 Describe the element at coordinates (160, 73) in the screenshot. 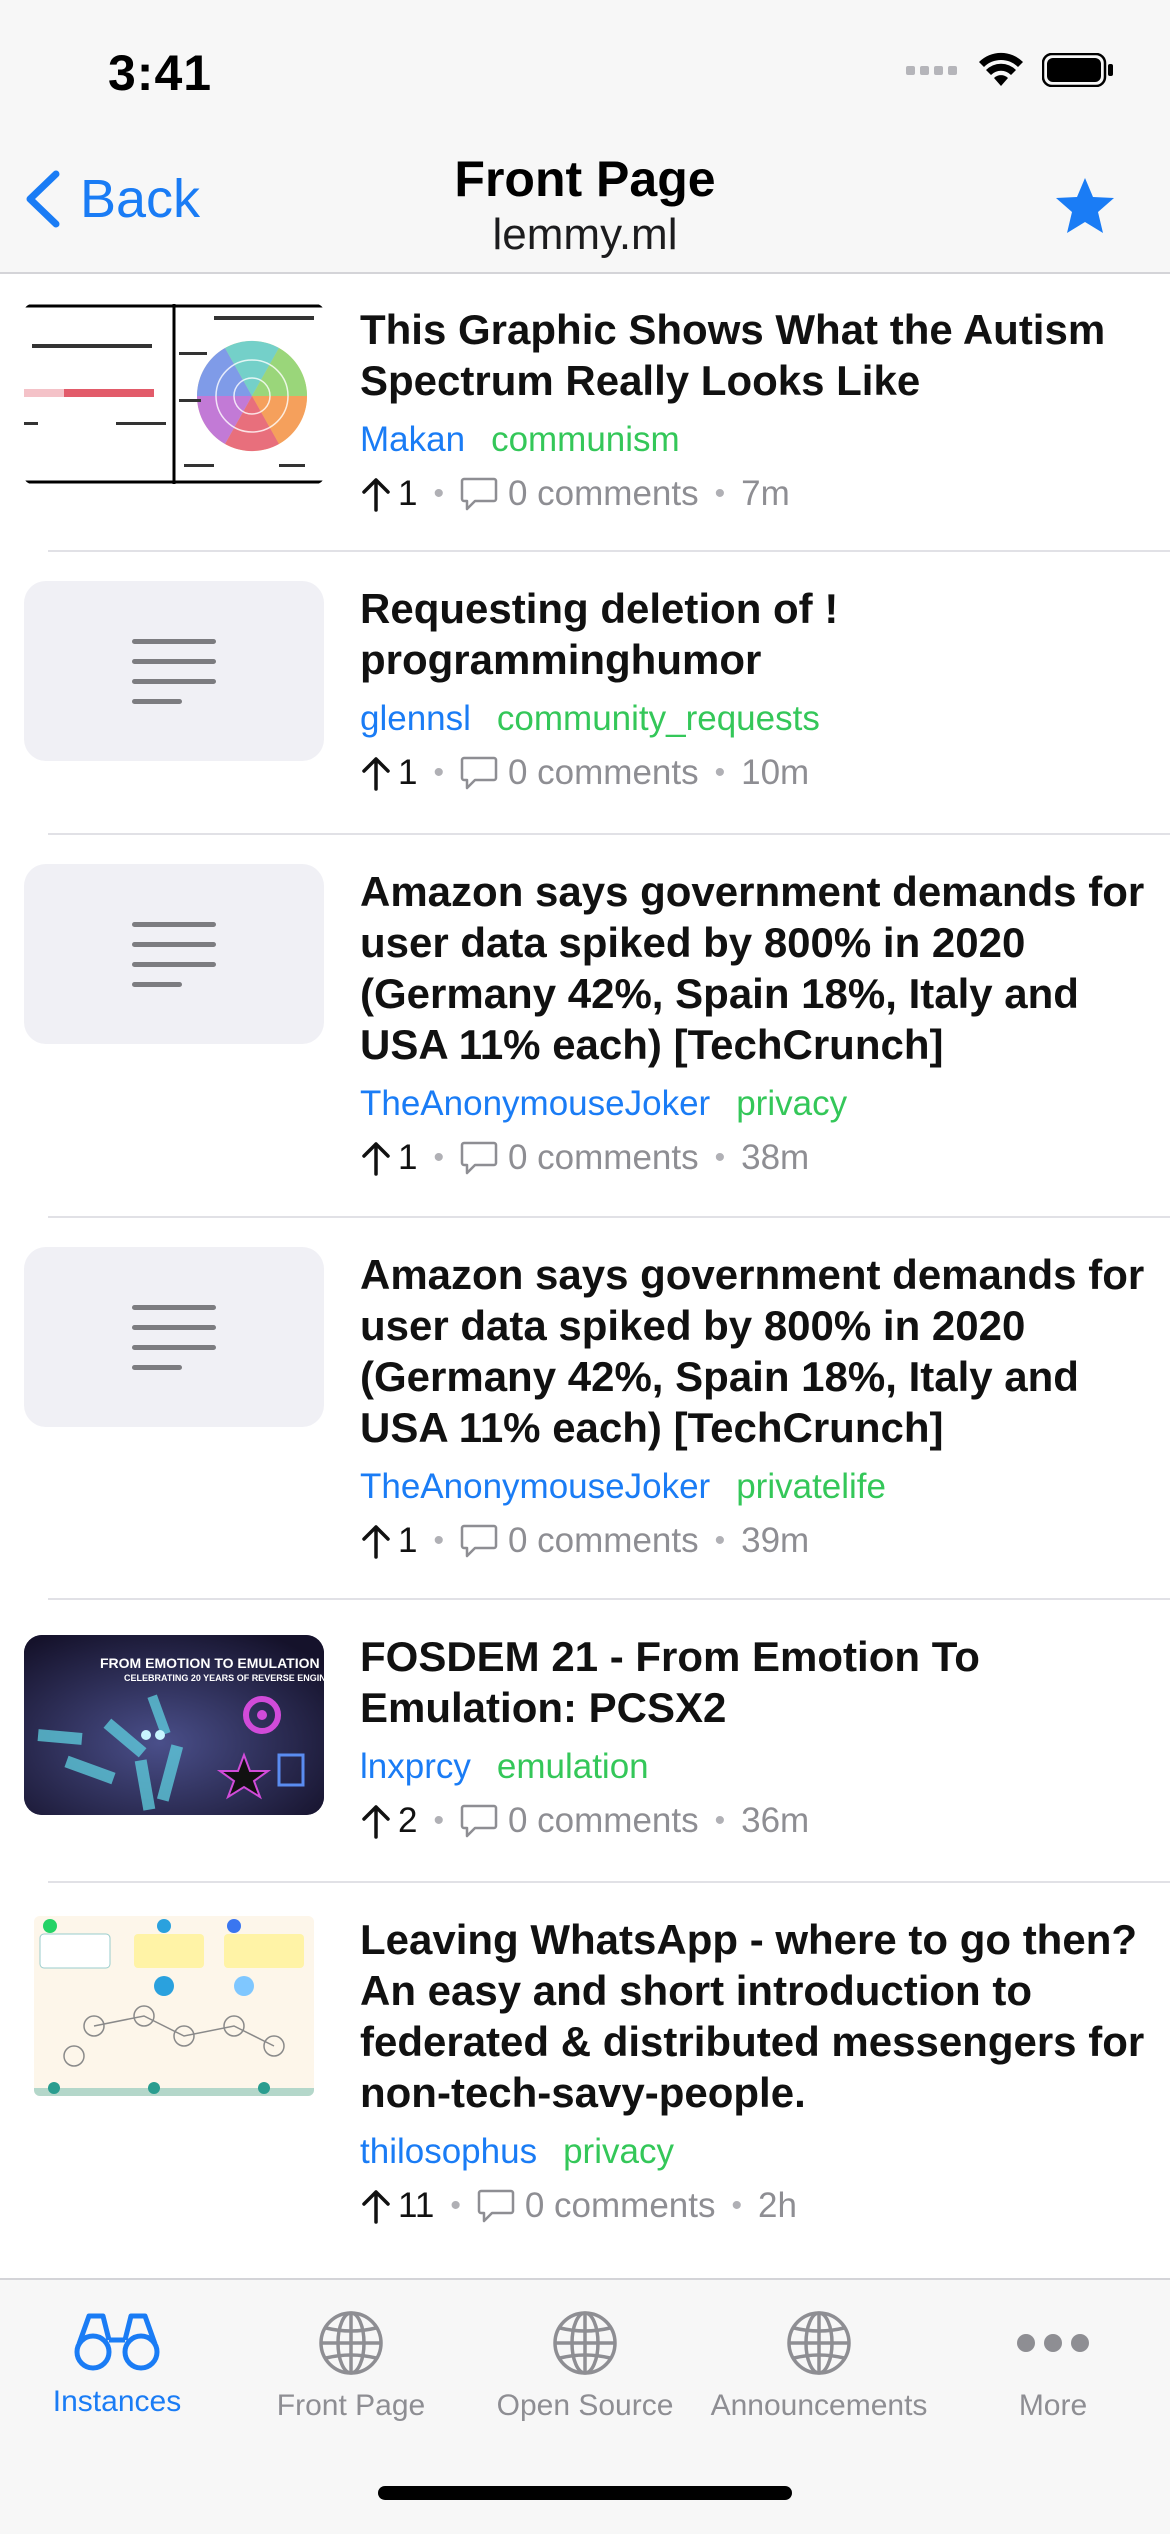

I see `status-time: 3:41` at that location.